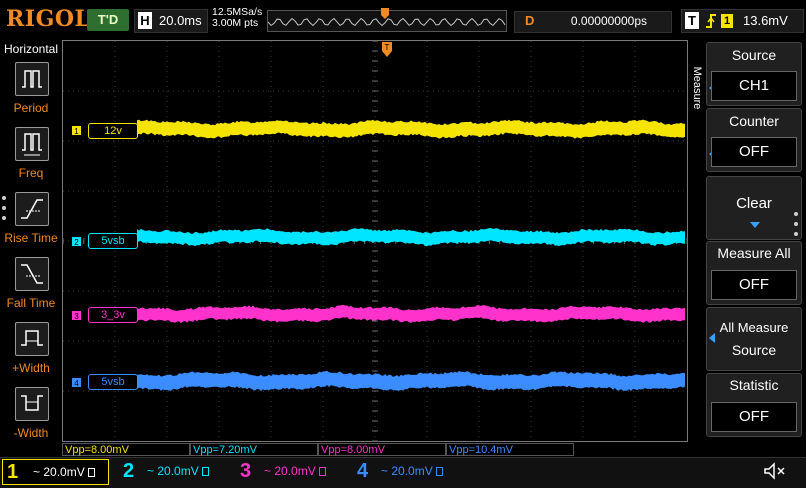 This screenshot has width=806, height=488. What do you see at coordinates (754, 86) in the screenshot?
I see `source-value: CH1` at bounding box center [754, 86].